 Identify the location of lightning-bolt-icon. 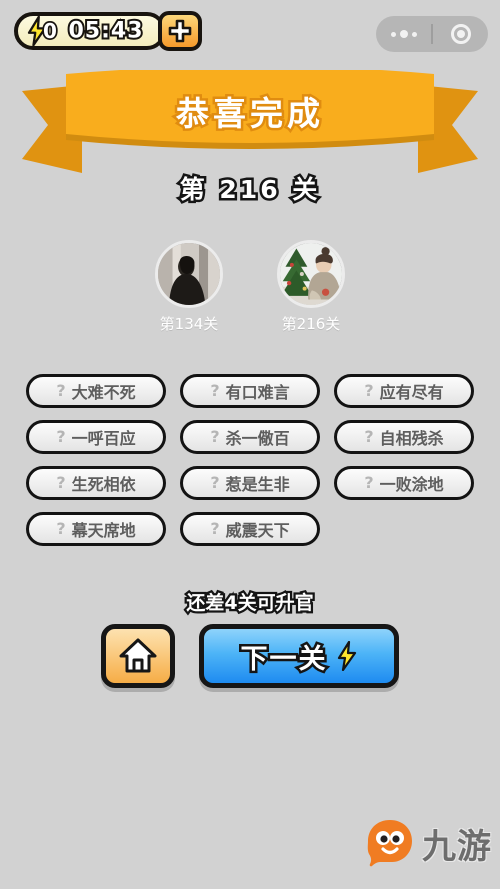
(346, 656).